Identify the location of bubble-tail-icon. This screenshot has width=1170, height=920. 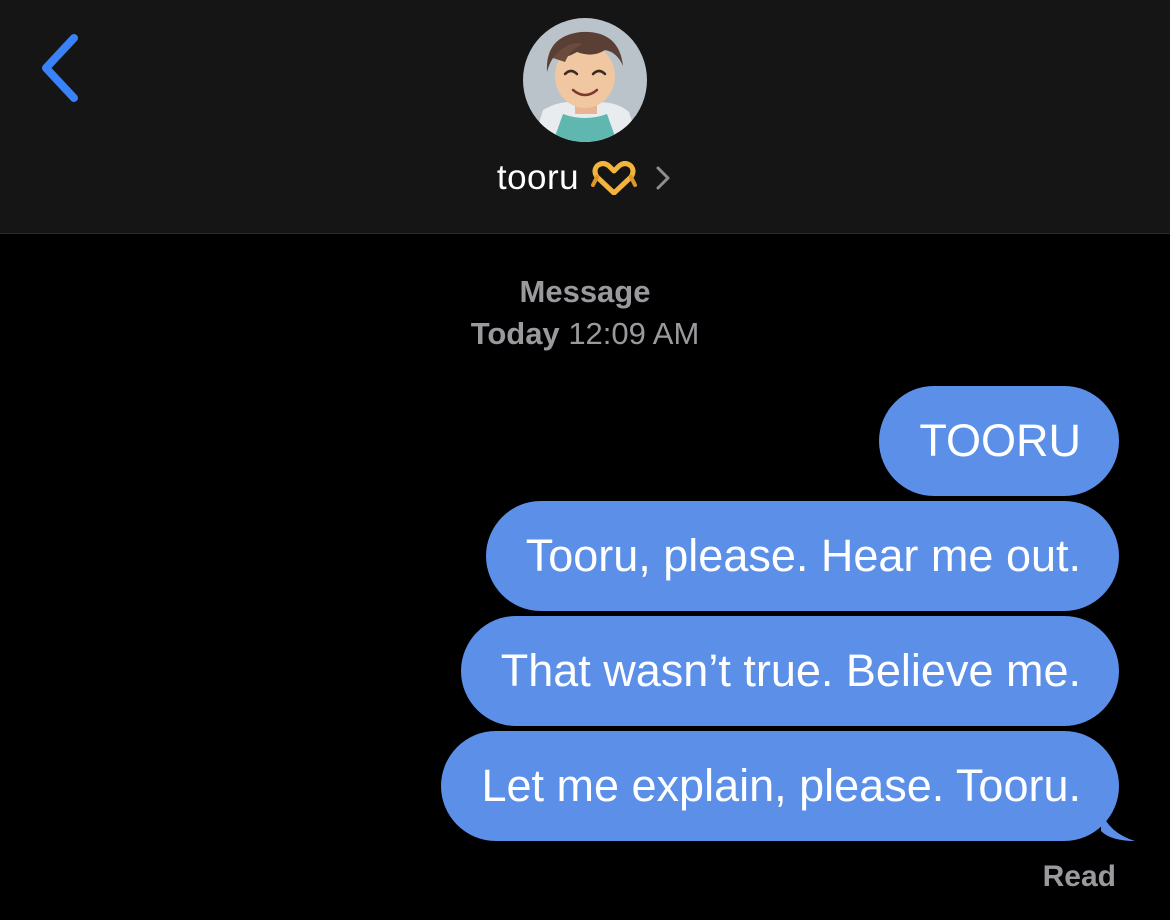
(1118, 826).